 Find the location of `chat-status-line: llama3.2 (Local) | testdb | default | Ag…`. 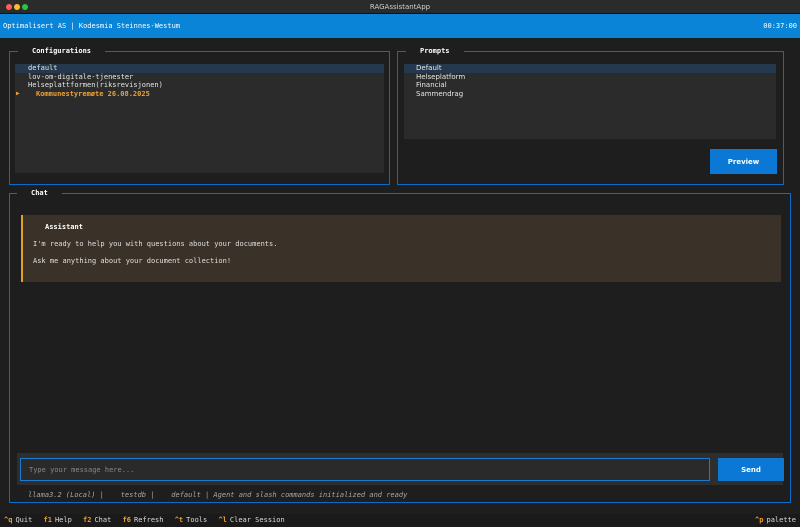

chat-status-line: llama3.2 (Local) | testdb | default | Ag… is located at coordinates (218, 495).